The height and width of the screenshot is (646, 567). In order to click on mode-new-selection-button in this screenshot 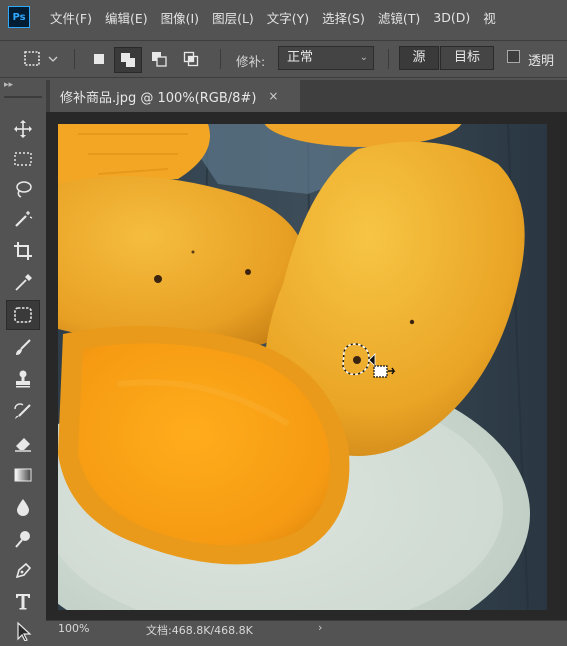, I will do `click(99, 59)`.